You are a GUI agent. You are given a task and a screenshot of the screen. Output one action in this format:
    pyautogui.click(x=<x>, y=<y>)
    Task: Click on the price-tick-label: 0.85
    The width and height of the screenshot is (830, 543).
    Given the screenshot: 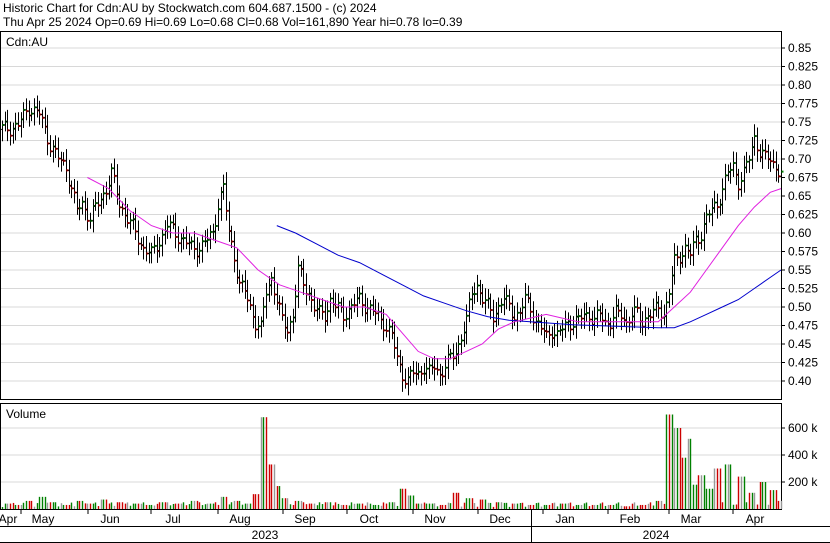 What is the action you would take?
    pyautogui.click(x=800, y=48)
    